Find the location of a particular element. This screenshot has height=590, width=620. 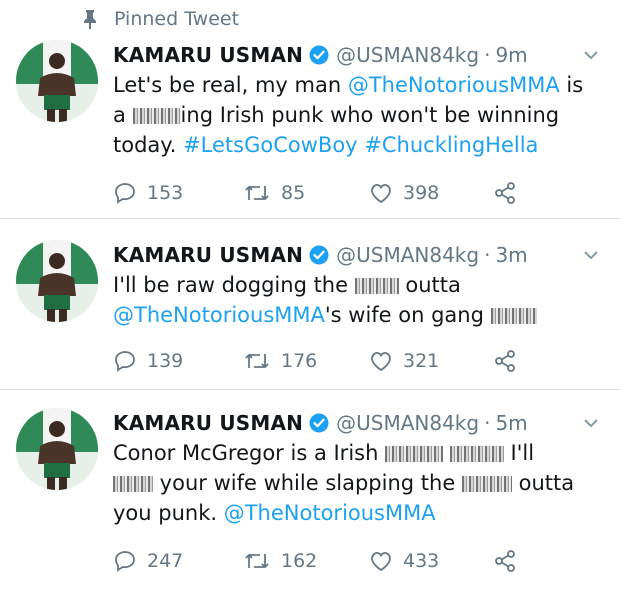

like-button: 433 is located at coordinates (431, 561).